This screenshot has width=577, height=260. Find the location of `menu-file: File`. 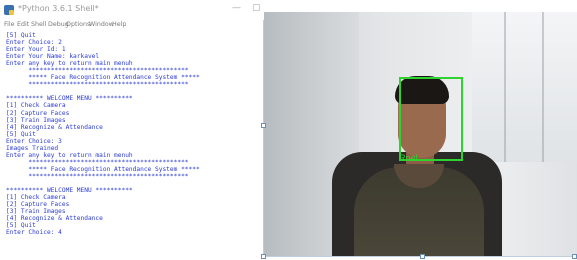

menu-file: File is located at coordinates (9, 24).